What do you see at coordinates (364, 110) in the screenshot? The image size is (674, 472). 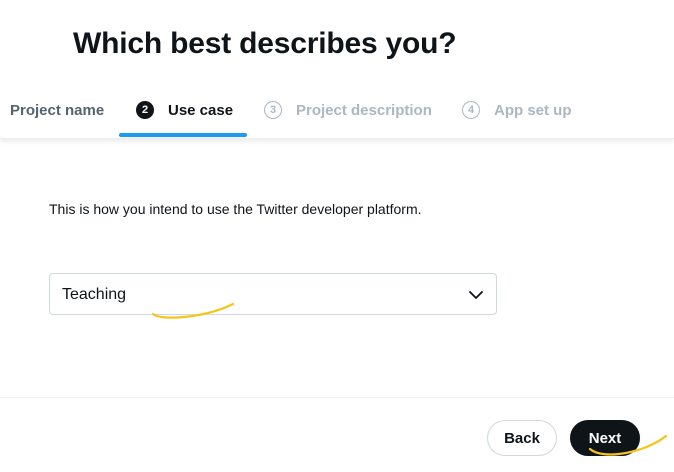 I see `step-label: Project description` at bounding box center [364, 110].